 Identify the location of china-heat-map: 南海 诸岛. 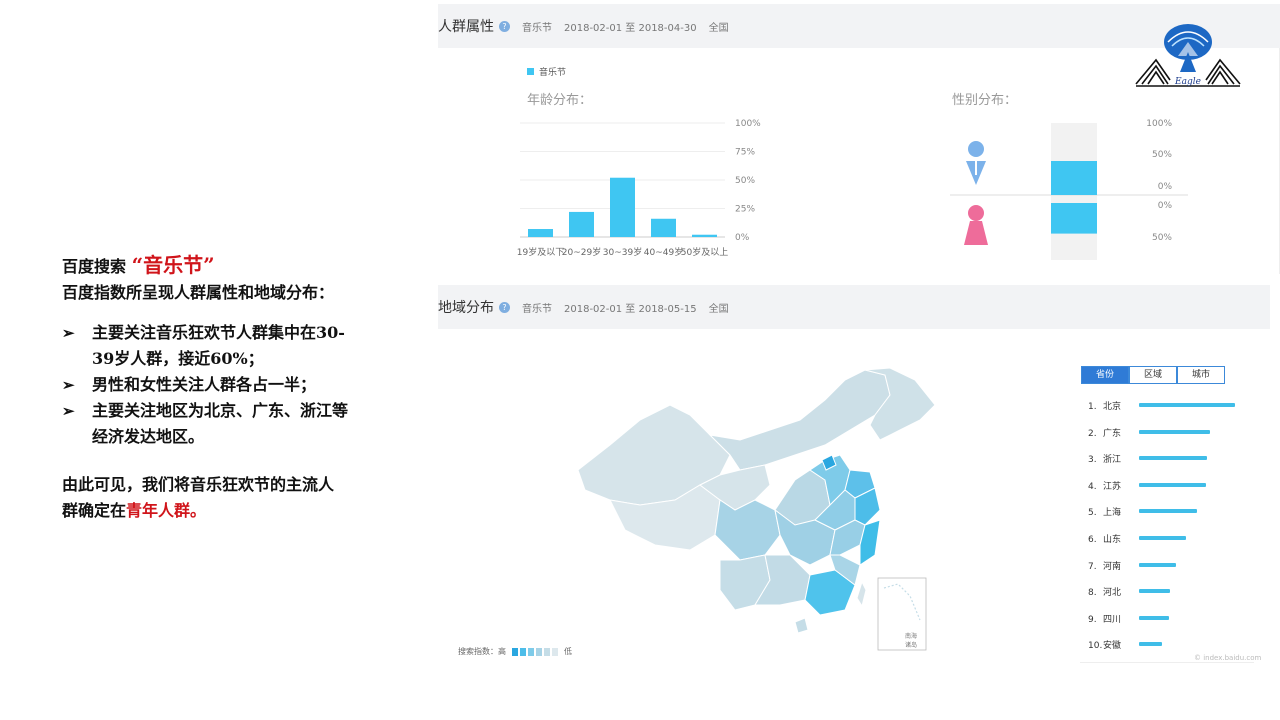
(755, 510).